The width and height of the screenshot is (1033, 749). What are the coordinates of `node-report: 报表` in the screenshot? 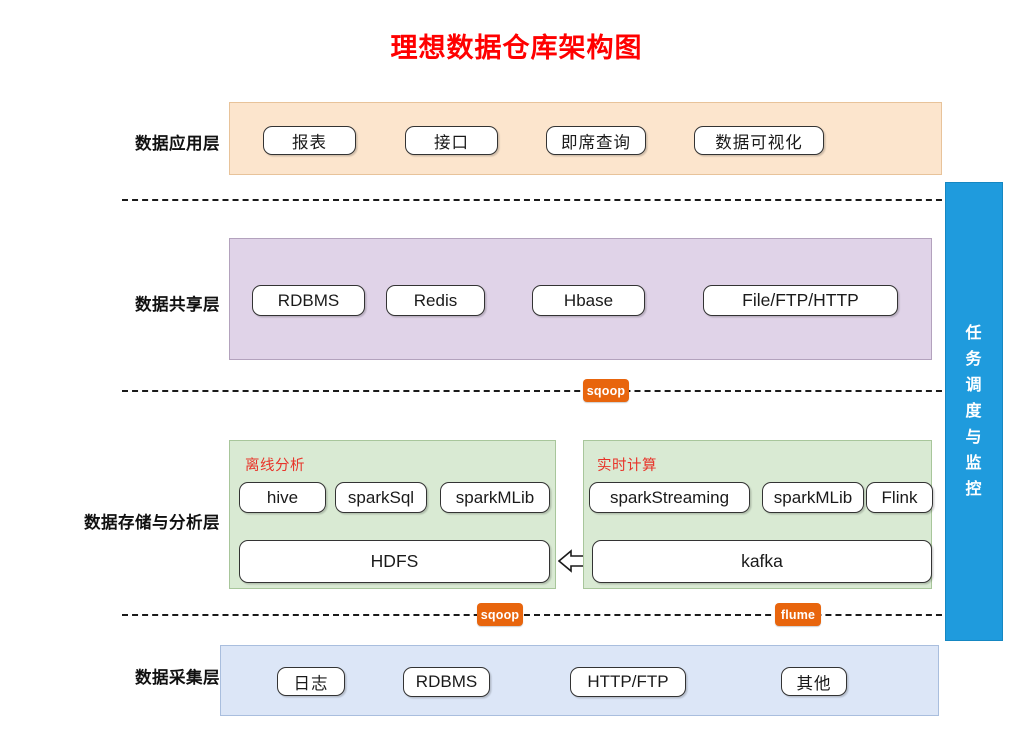 It's located at (309, 140).